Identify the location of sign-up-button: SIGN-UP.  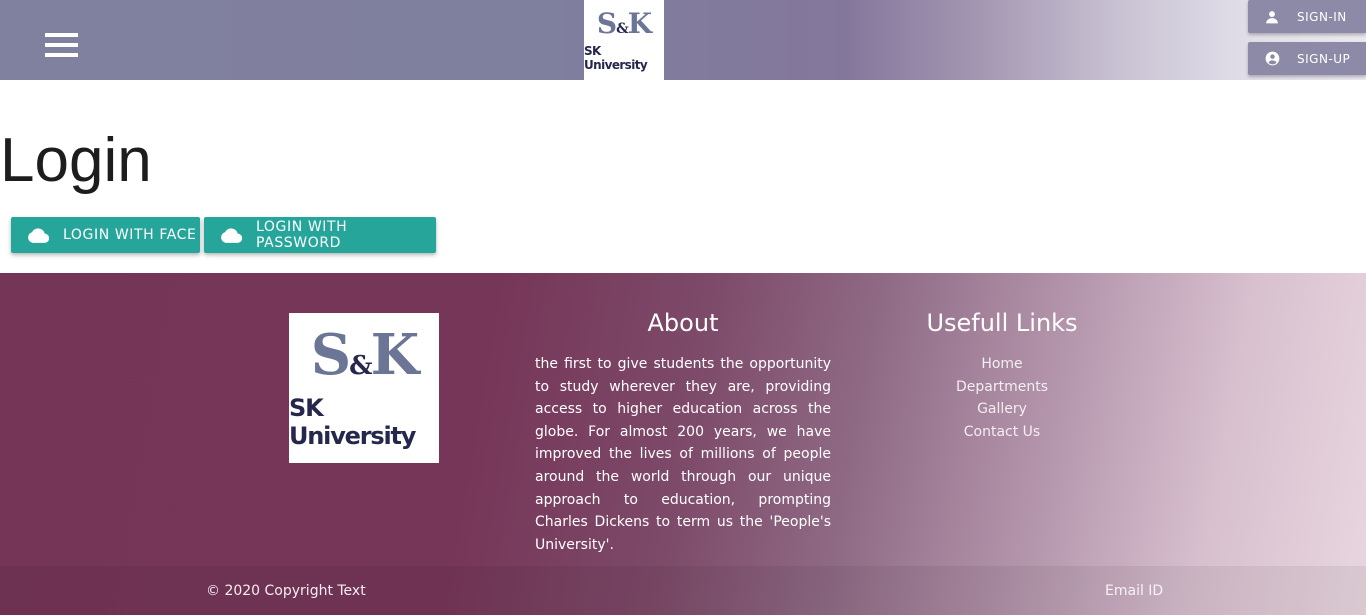
(1307, 58).